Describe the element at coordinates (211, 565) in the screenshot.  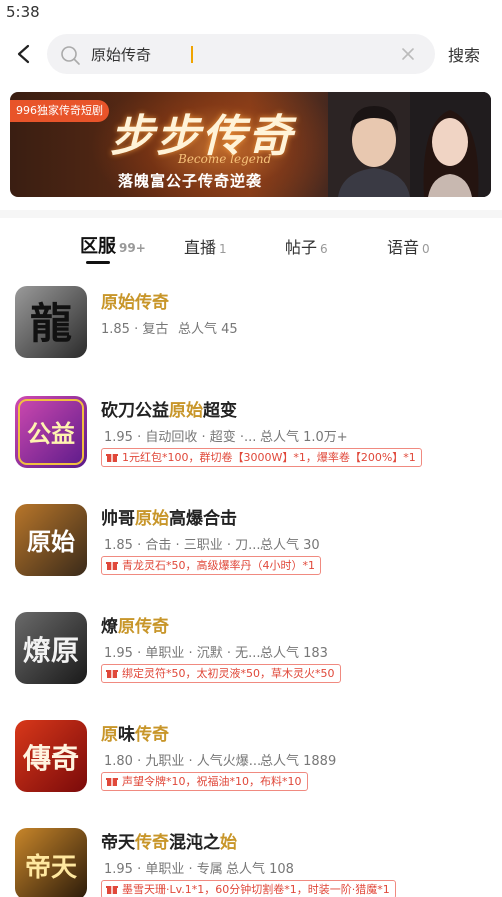
I see `gift-tag: 青龙灵石*50，高级爆率丹（4小时）*1` at that location.